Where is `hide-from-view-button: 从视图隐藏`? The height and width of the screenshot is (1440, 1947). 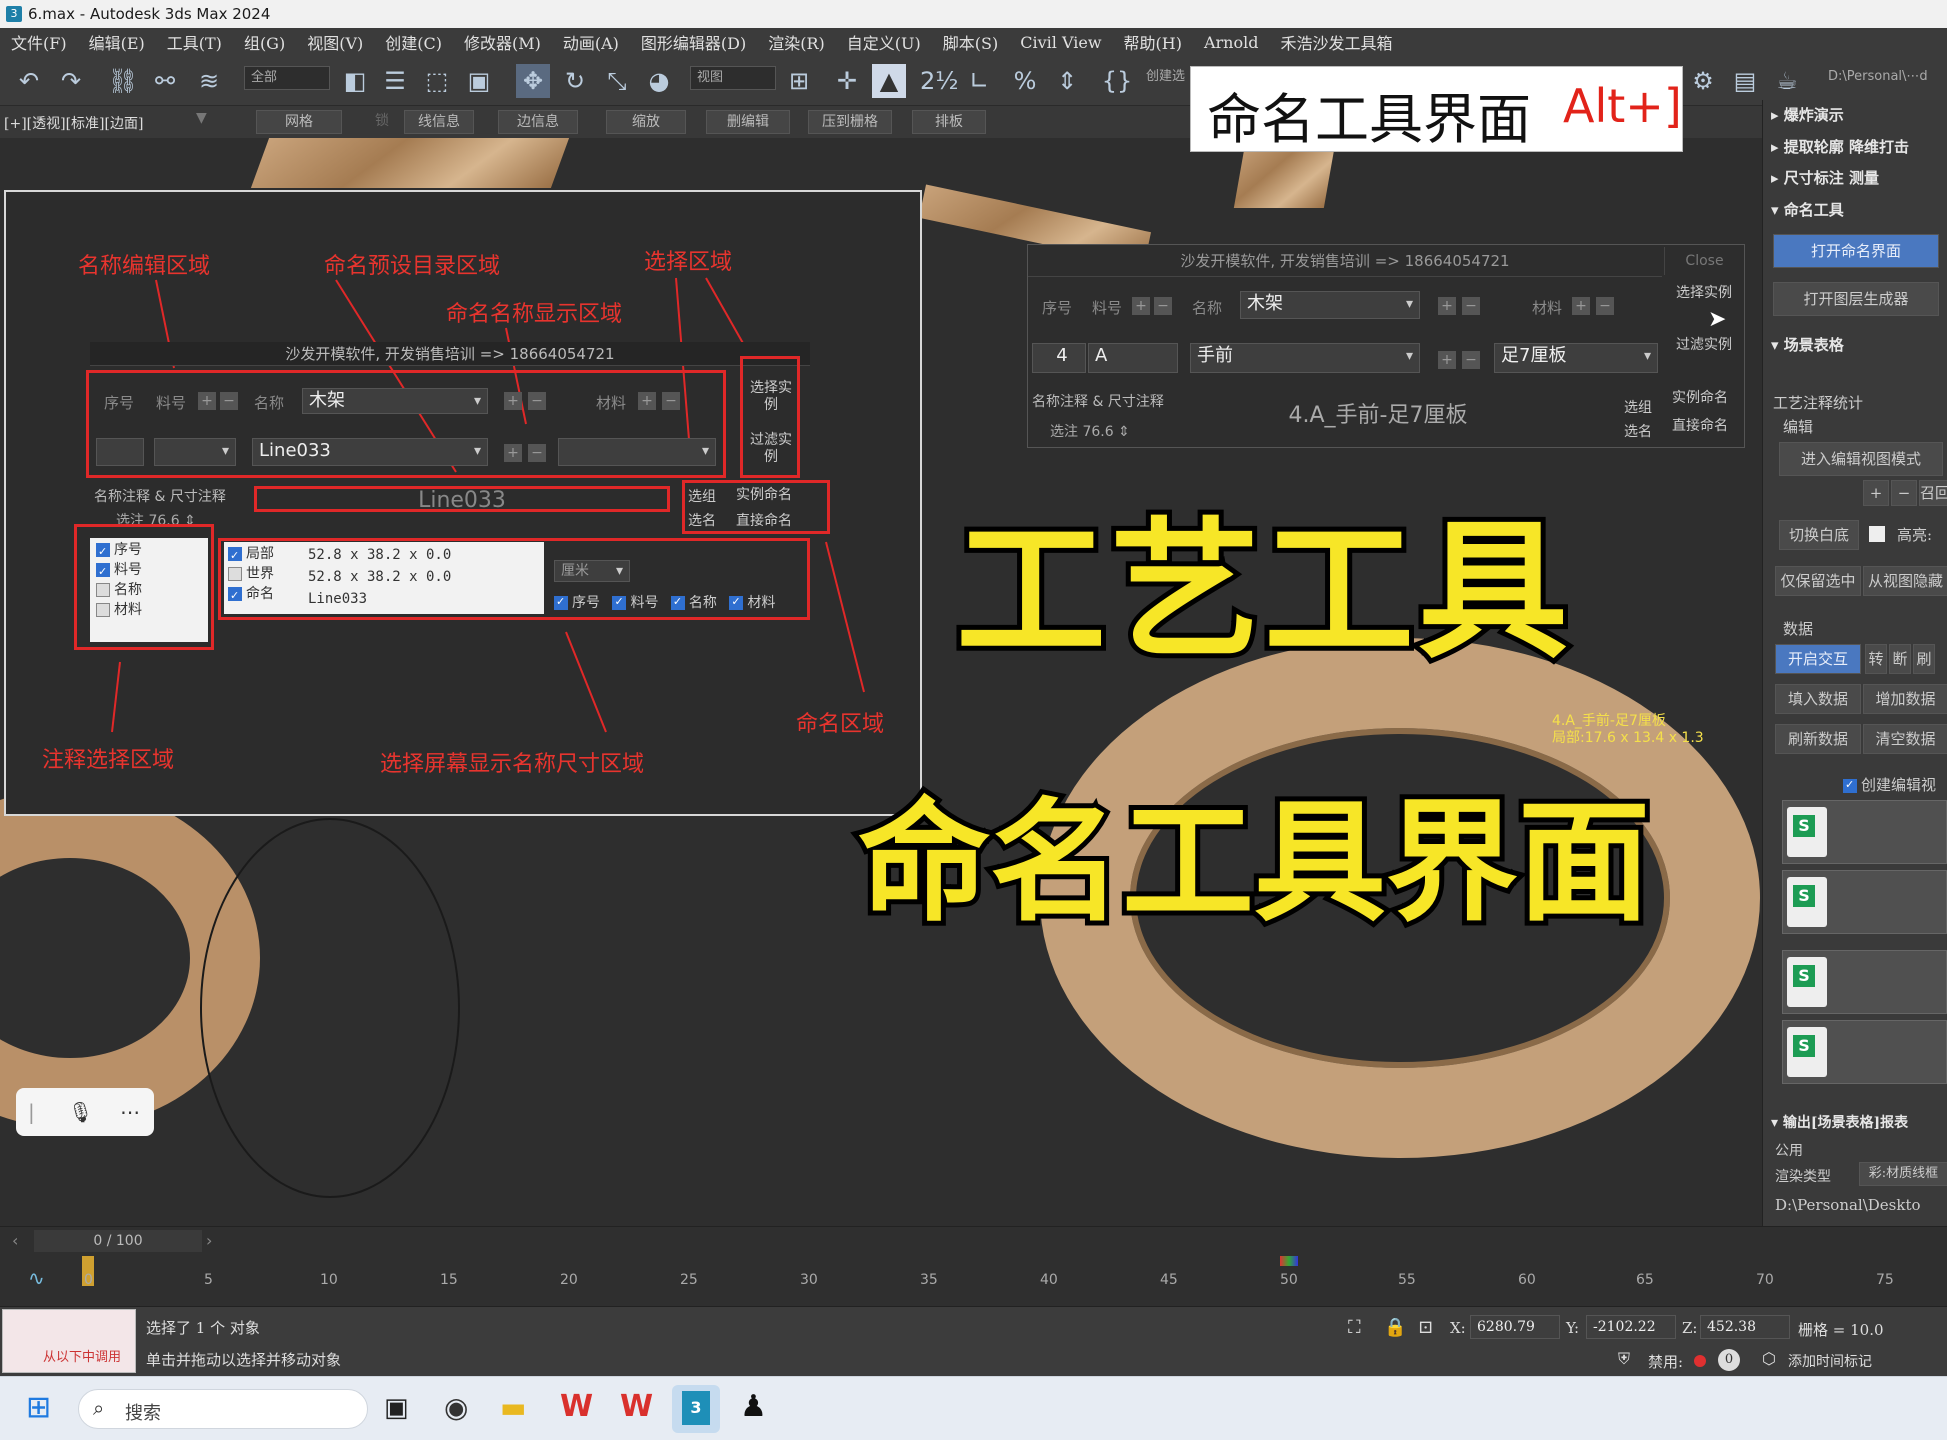 hide-from-view-button: 从视图隐藏 is located at coordinates (1905, 581).